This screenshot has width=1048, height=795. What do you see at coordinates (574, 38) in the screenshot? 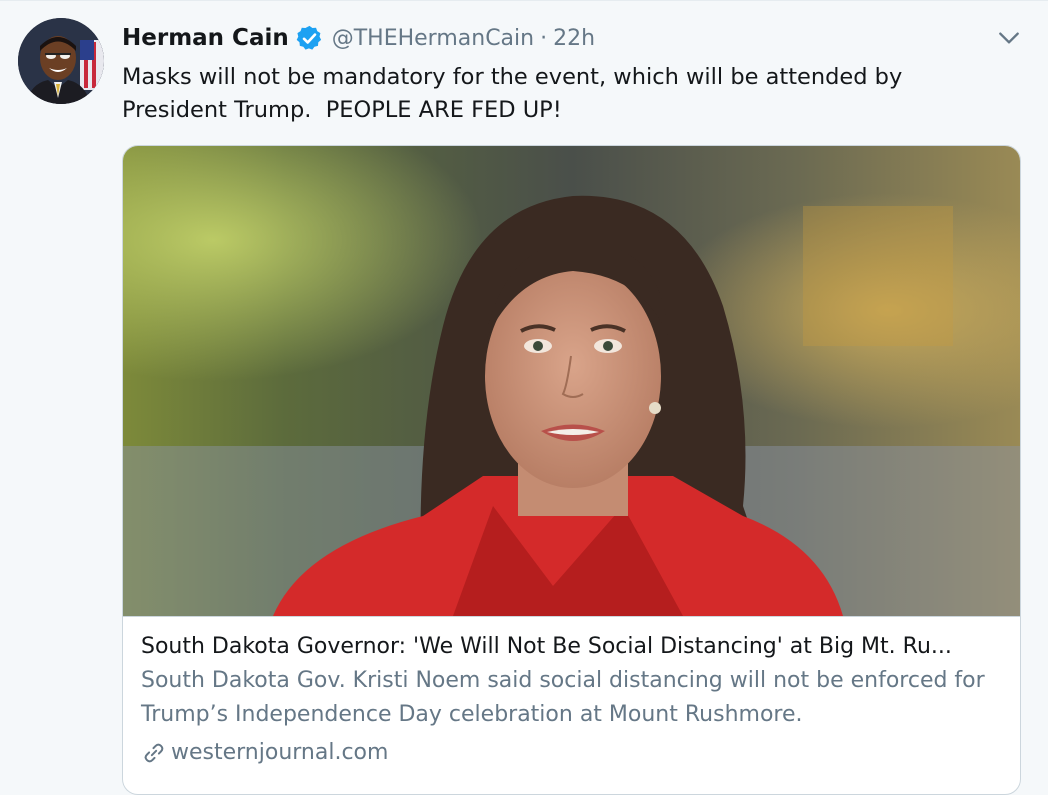
I see `tweet-timestamp: 22h` at bounding box center [574, 38].